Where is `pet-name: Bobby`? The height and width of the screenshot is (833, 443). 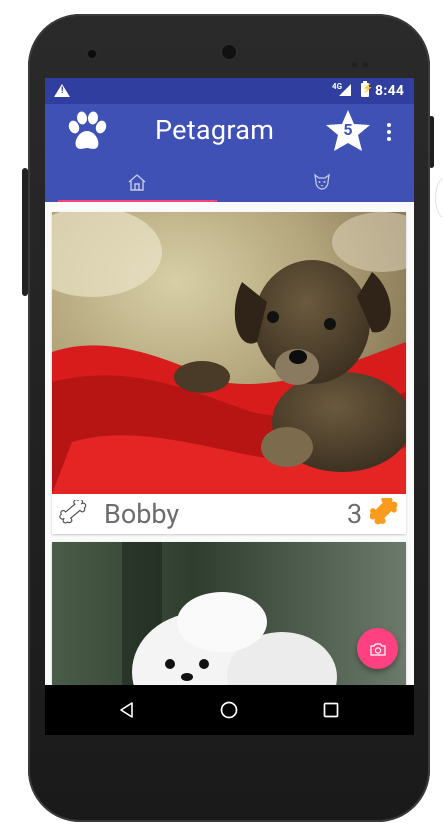 pet-name: Bobby is located at coordinates (142, 514).